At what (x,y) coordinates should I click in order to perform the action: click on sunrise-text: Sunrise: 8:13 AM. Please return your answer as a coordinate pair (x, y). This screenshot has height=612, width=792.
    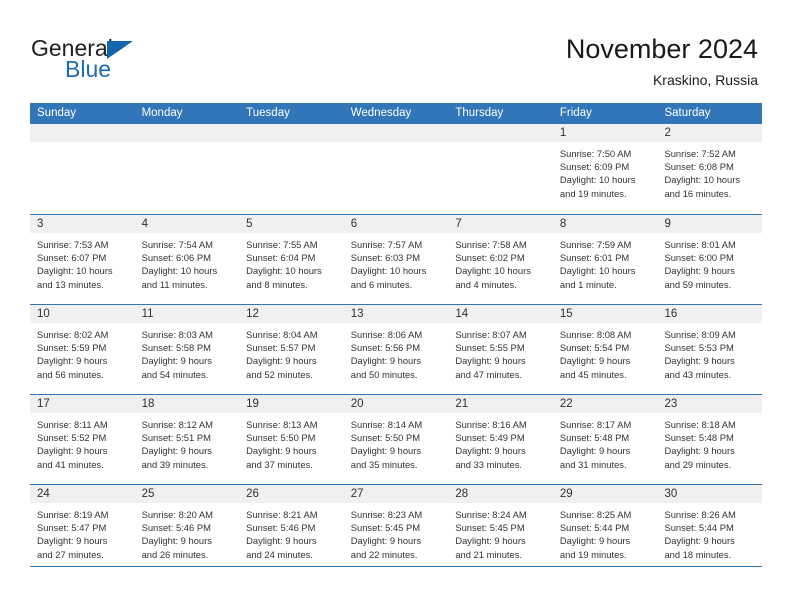
    Looking at the image, I should click on (282, 424).